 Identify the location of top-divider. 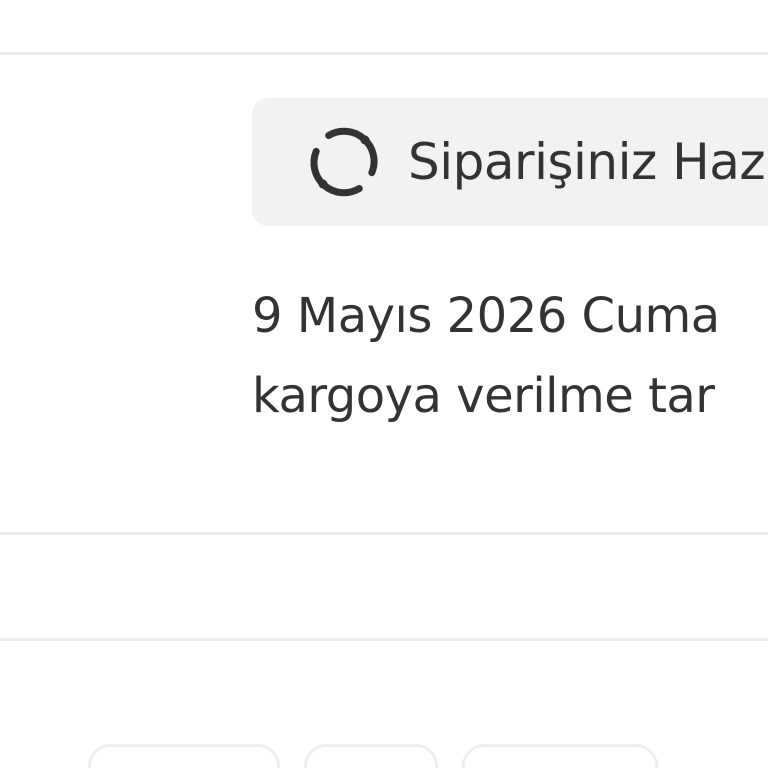
(384, 53).